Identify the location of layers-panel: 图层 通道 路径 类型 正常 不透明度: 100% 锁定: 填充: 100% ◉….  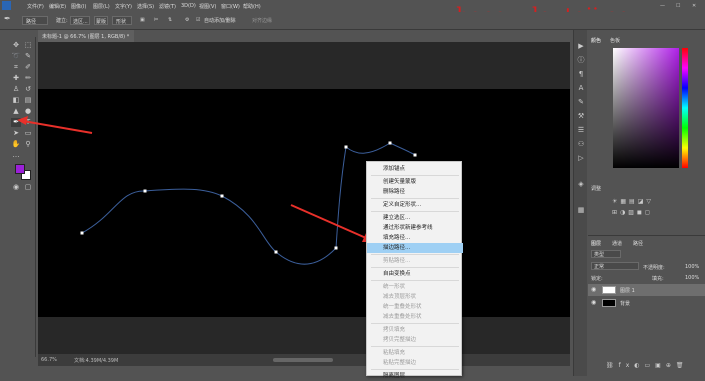
(646, 305).